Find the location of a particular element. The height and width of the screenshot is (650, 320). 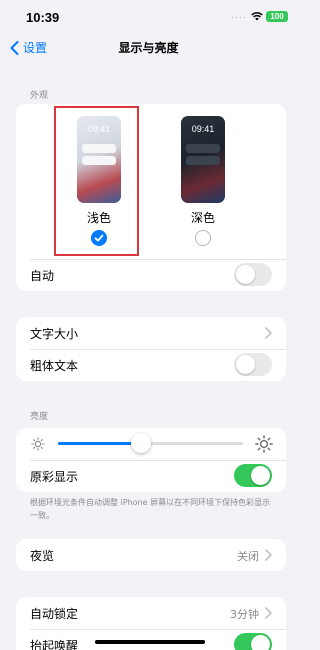

text-card: 文字大小 粗体文本 is located at coordinates (151, 349).